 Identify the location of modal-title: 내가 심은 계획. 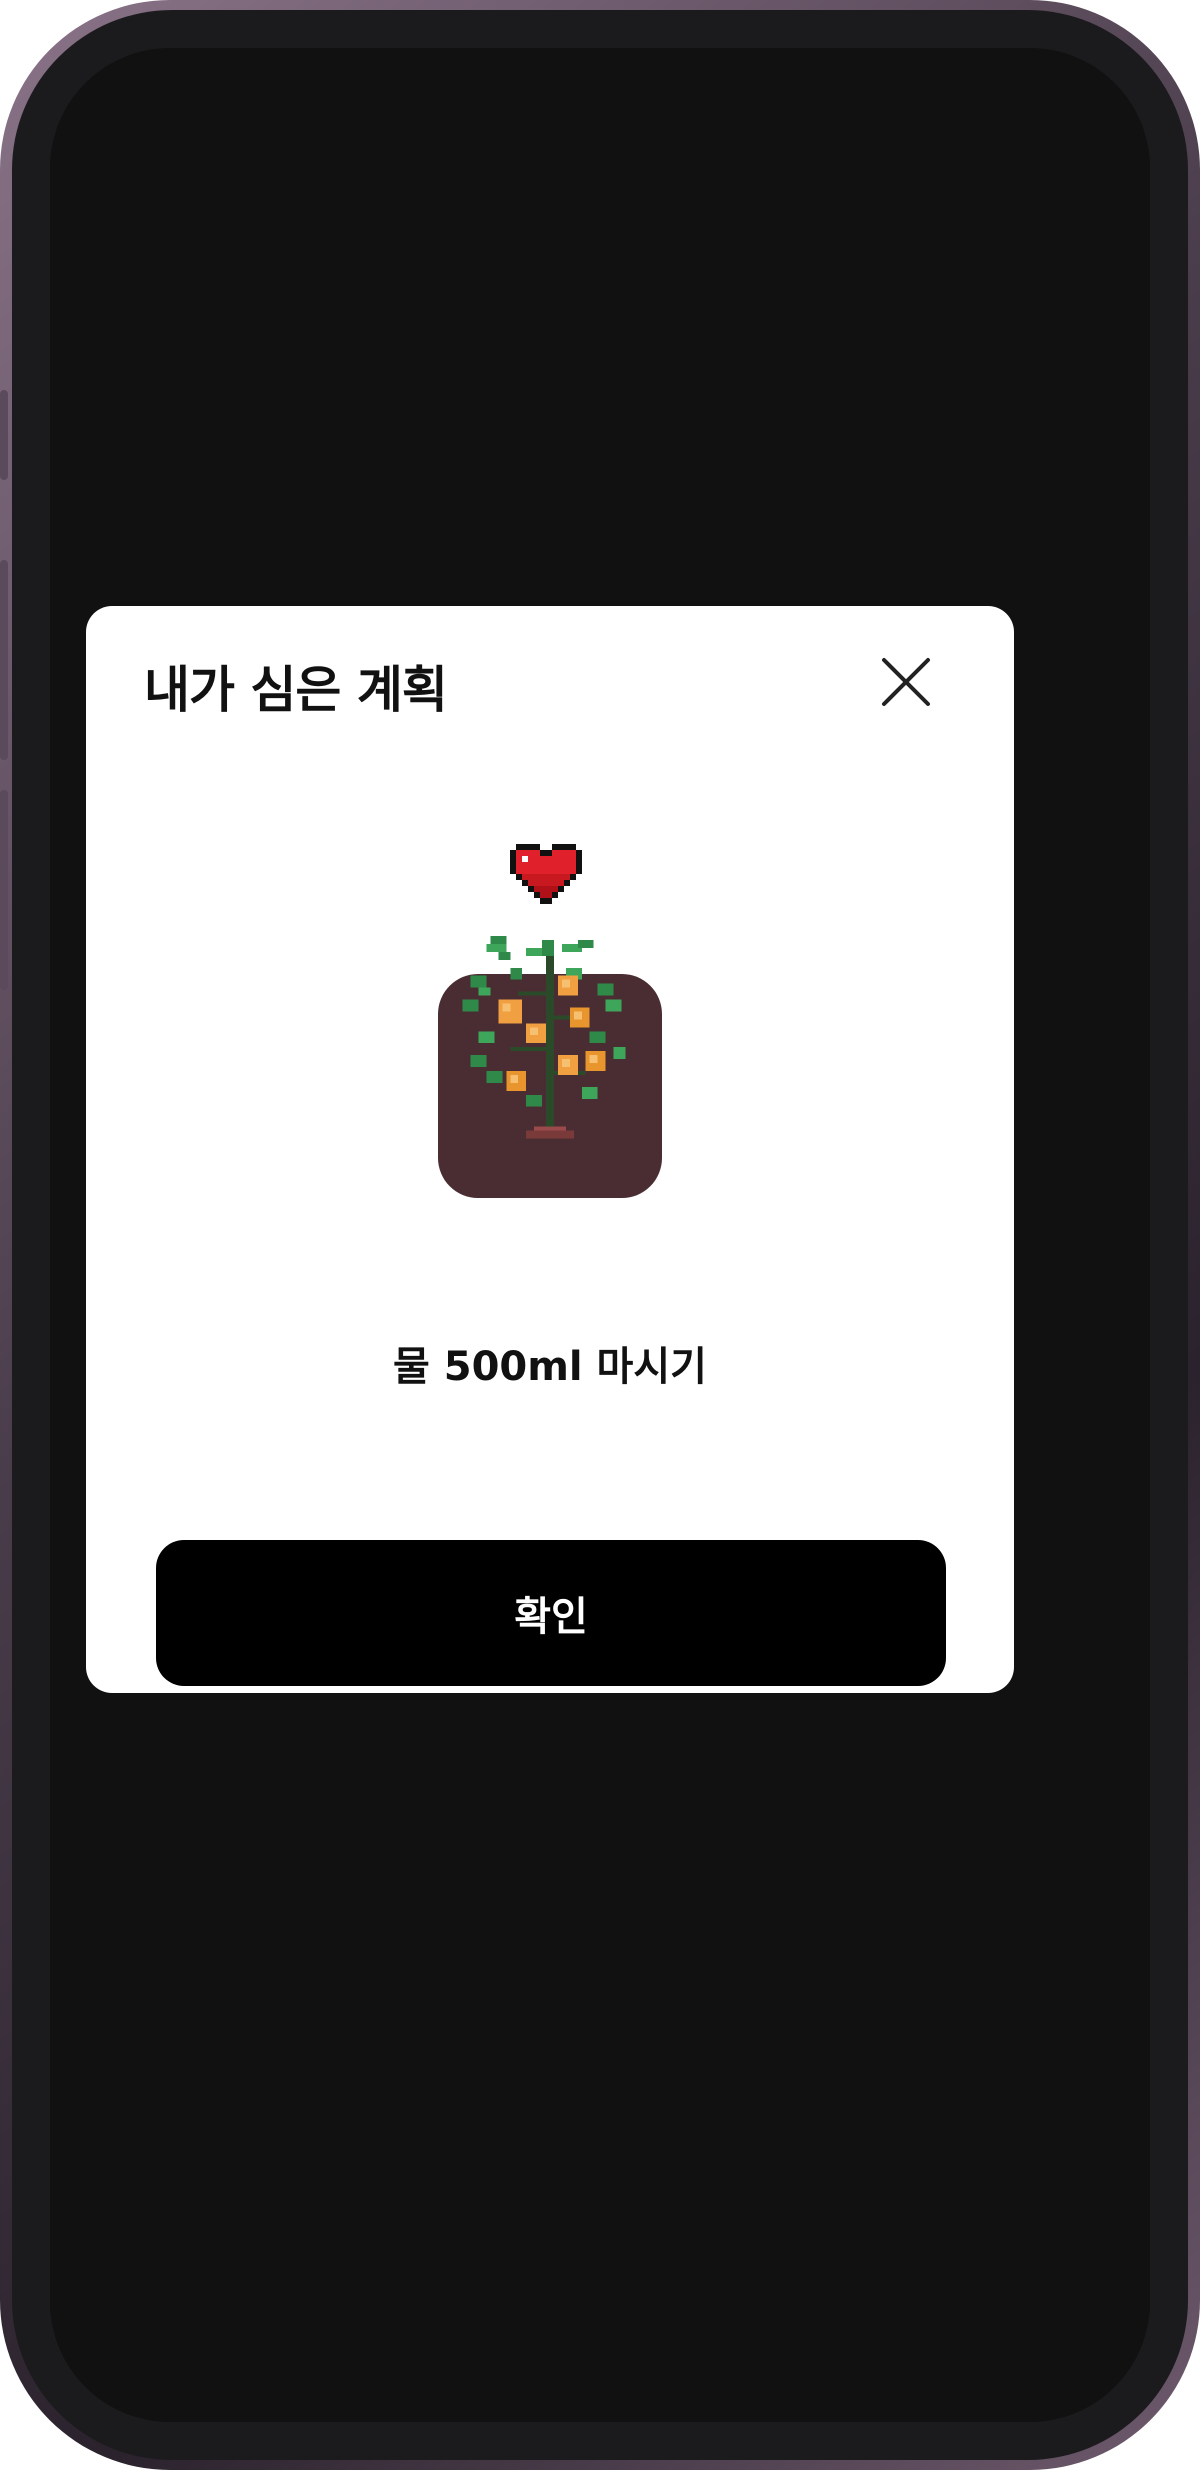
(296, 690).